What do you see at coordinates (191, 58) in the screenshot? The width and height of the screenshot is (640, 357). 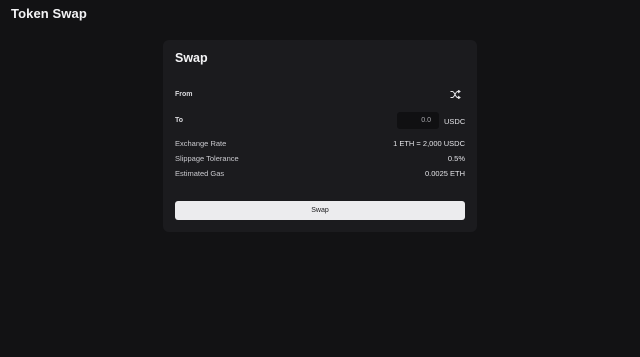 I see `card-title: Swap` at bounding box center [191, 58].